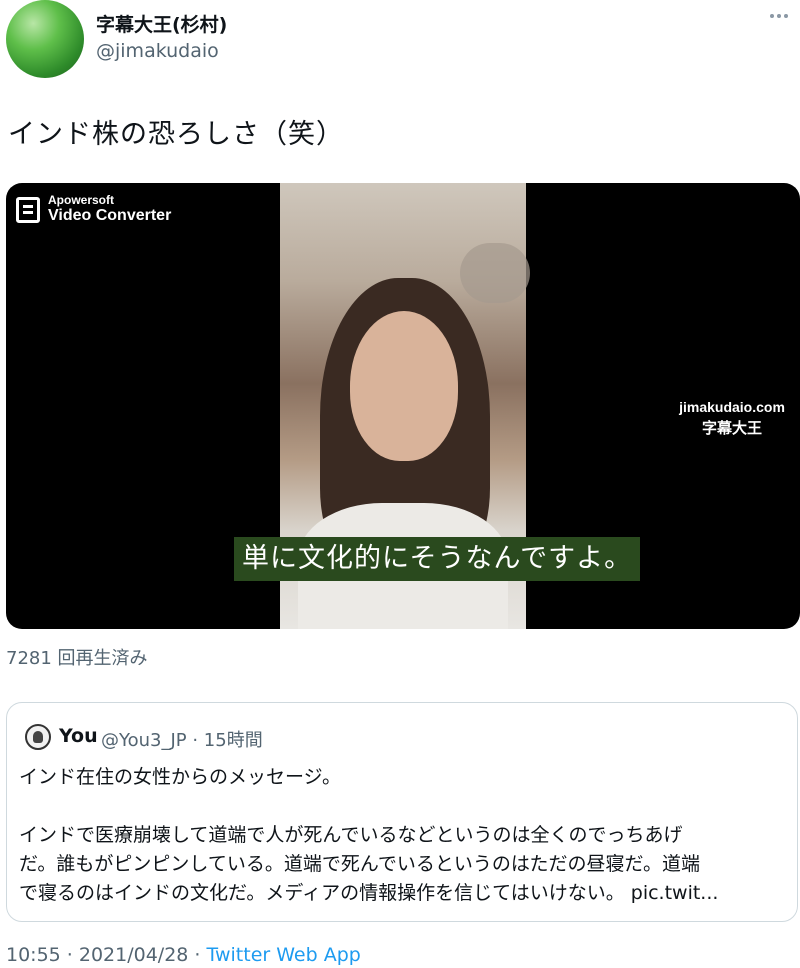 Image resolution: width=800 pixels, height=968 pixels. I want to click on view-count: 7281 回再生済み, so click(77, 658).